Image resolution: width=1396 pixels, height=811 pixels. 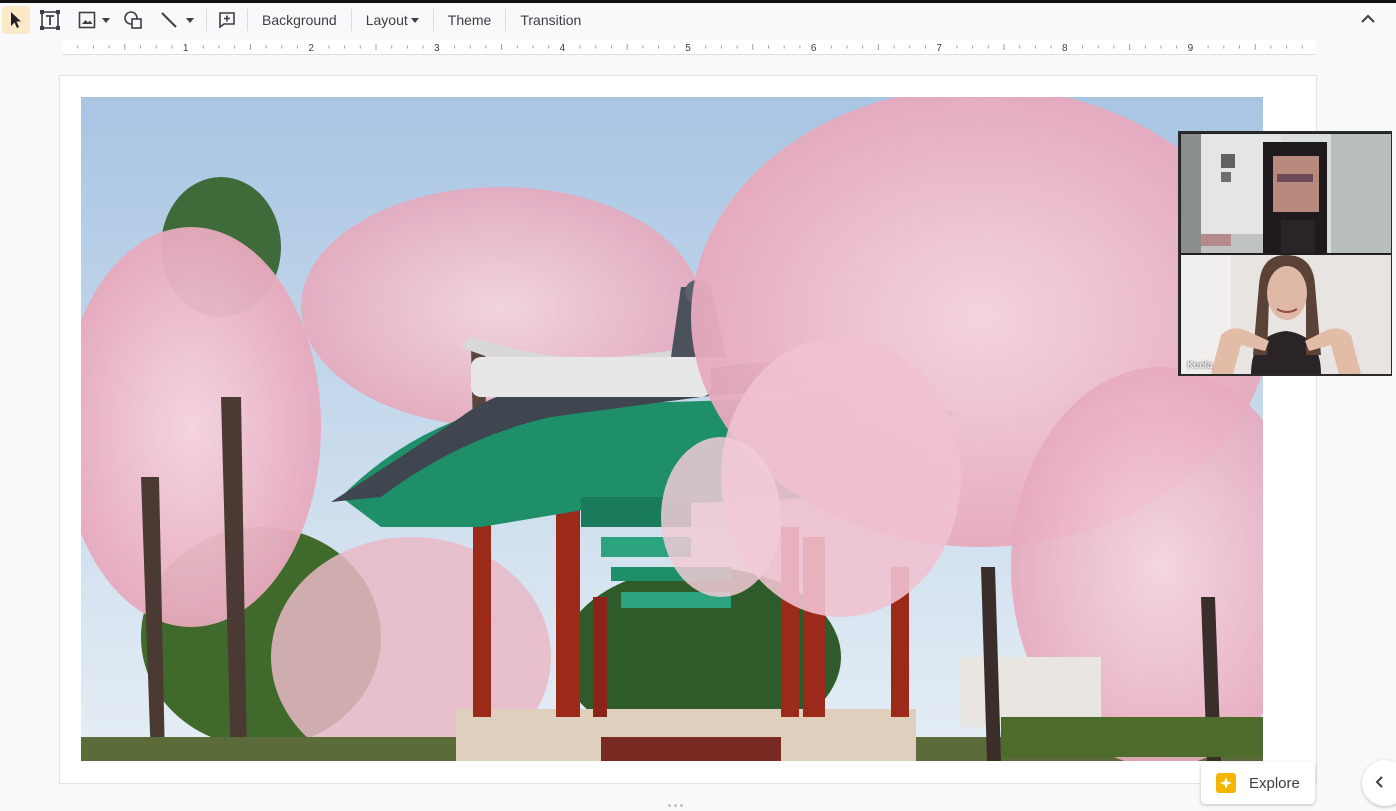 I want to click on image-tool, so click(x=94, y=20).